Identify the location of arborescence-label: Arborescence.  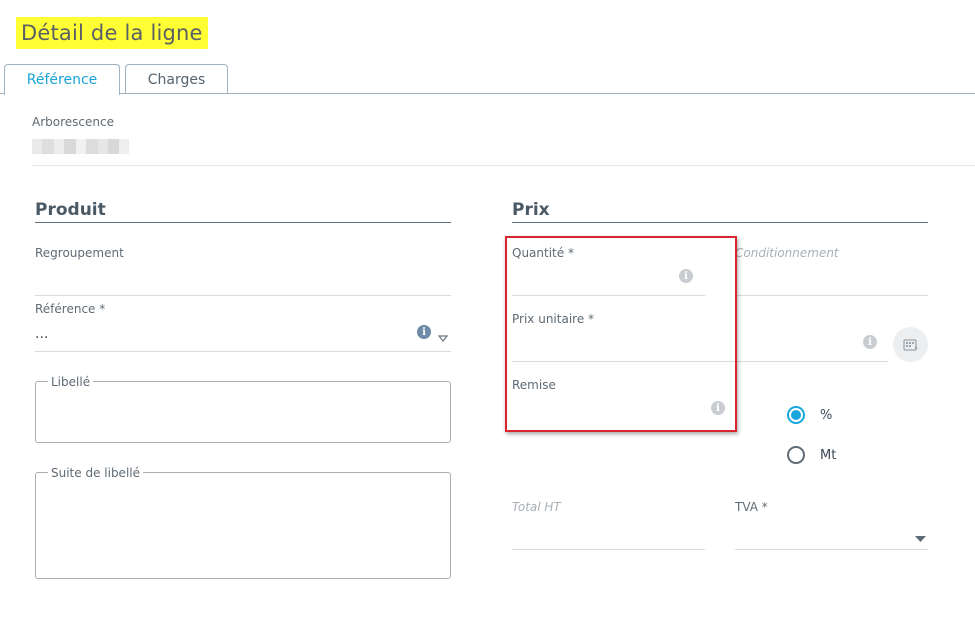
(73, 122).